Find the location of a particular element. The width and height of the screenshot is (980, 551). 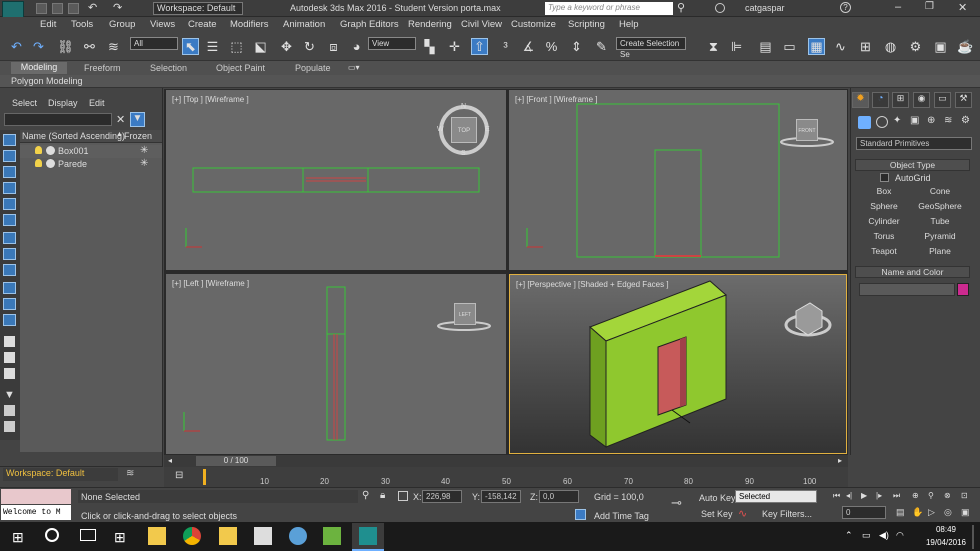

scene-explorer-edit-menu: Edit is located at coordinates (97, 103).